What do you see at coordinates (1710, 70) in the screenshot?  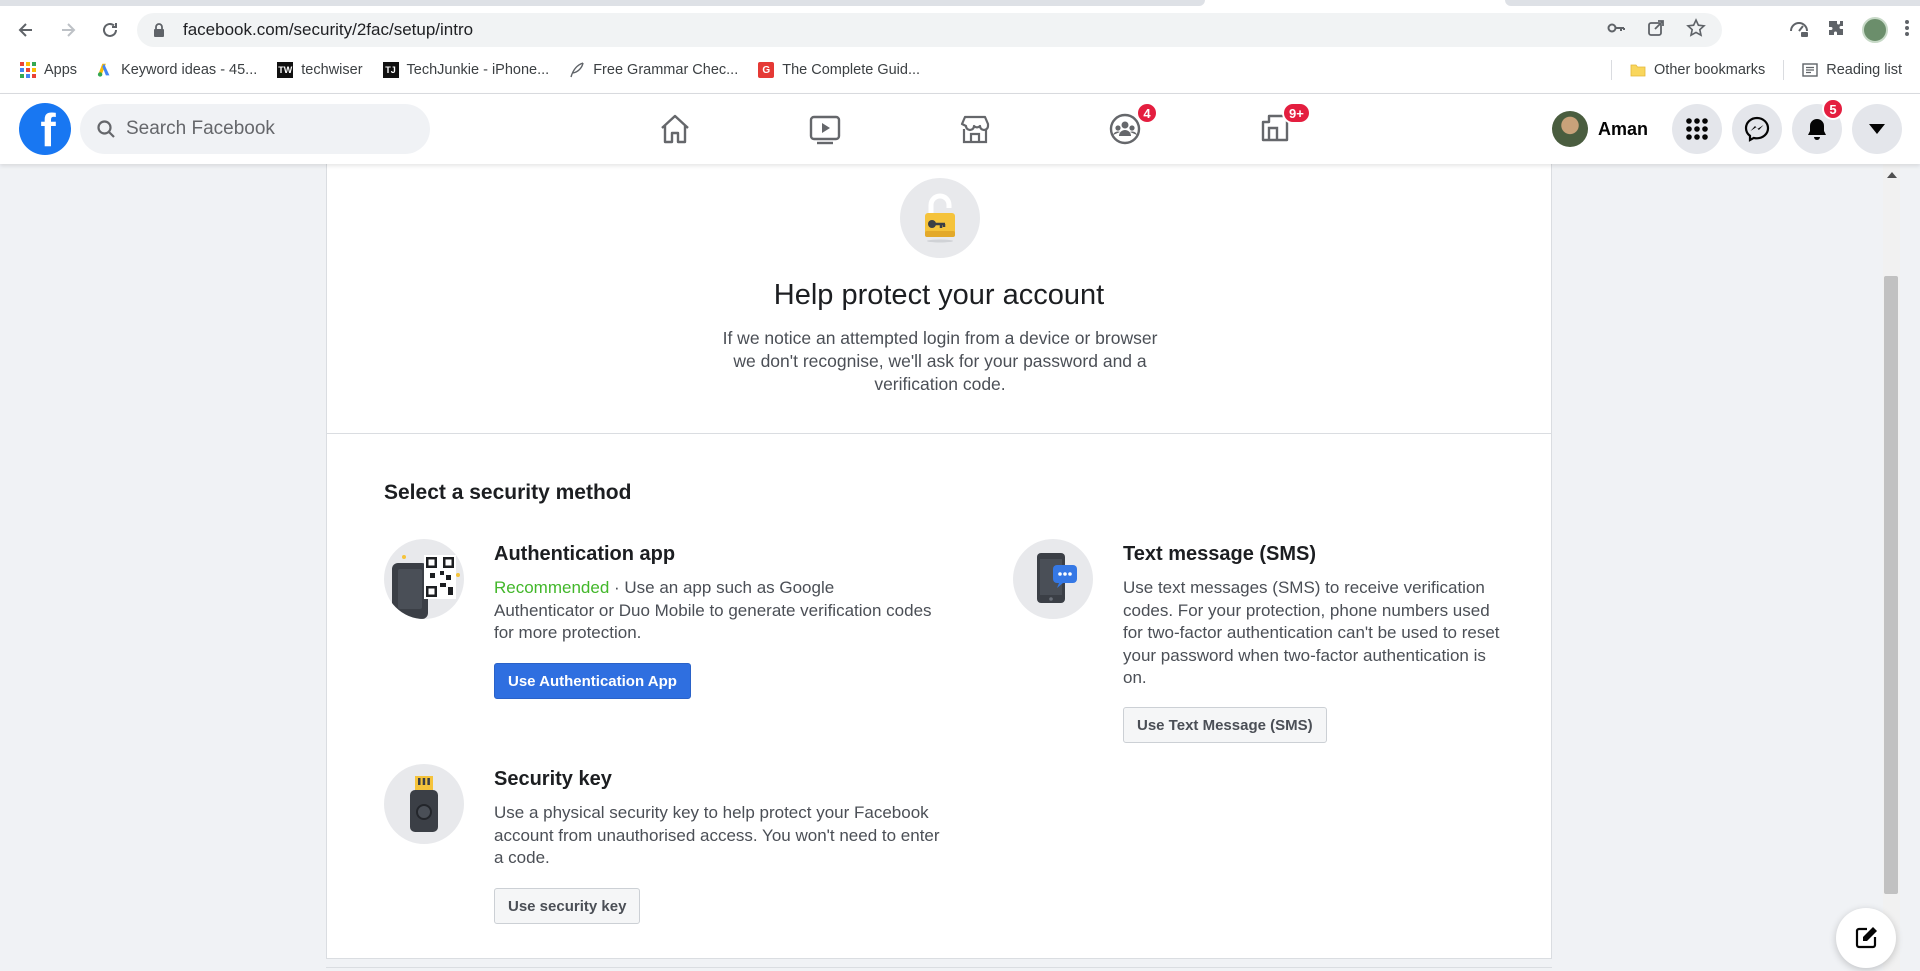 I see `other-bookmarks-label: Other bookmarks` at bounding box center [1710, 70].